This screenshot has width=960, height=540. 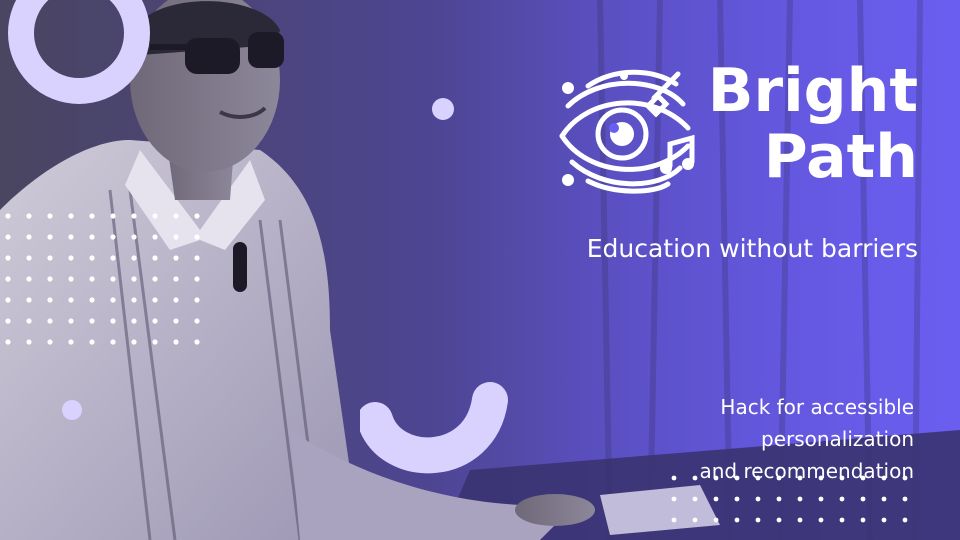 I want to click on decorative-dot, so click(x=443, y=109).